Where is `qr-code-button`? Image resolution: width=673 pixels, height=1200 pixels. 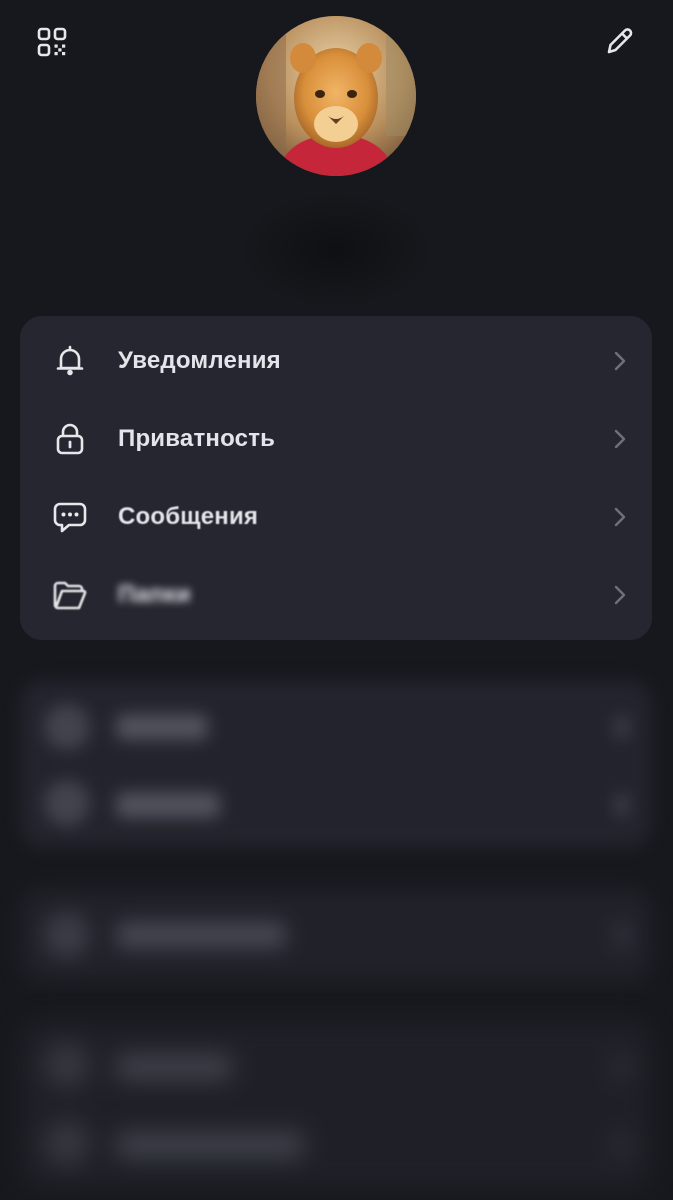 qr-code-button is located at coordinates (52, 42).